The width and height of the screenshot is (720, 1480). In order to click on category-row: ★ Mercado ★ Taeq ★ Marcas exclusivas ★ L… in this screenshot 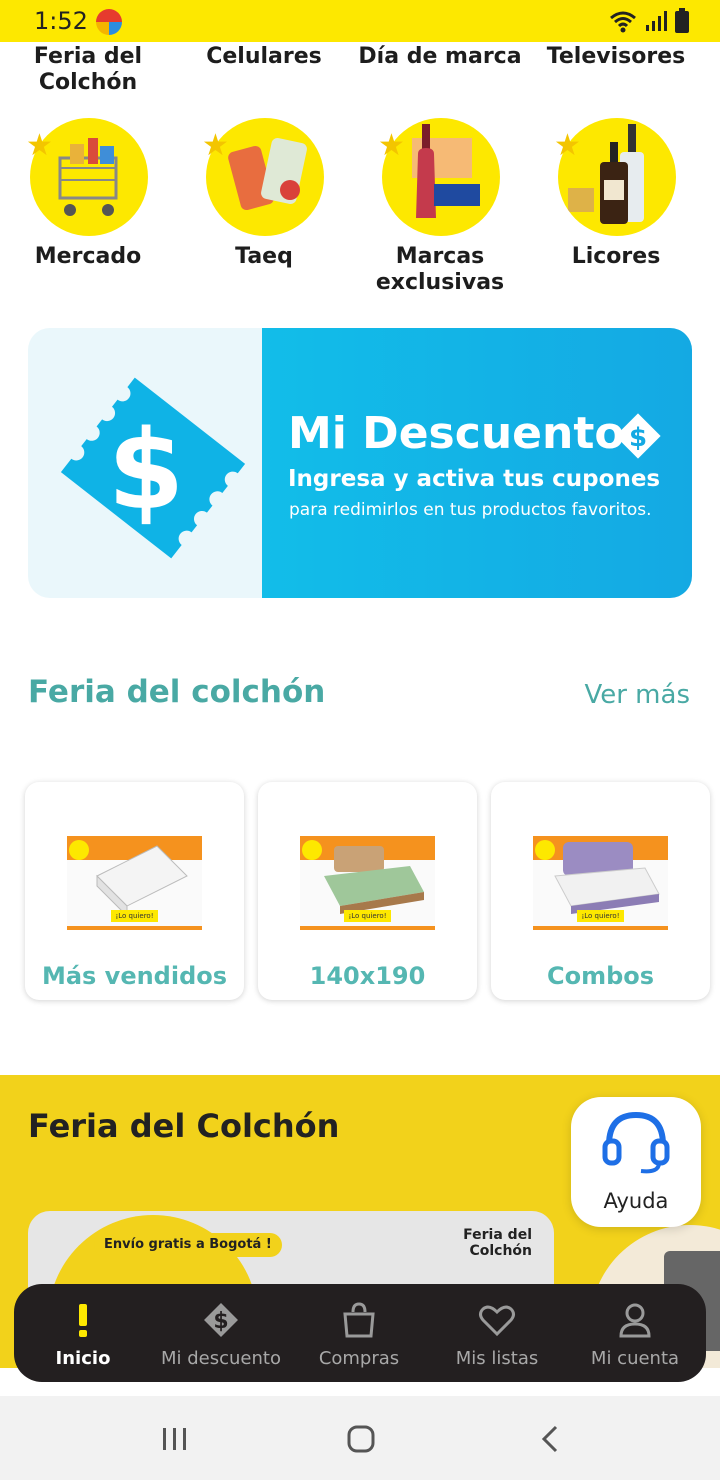, I will do `click(360, 211)`.